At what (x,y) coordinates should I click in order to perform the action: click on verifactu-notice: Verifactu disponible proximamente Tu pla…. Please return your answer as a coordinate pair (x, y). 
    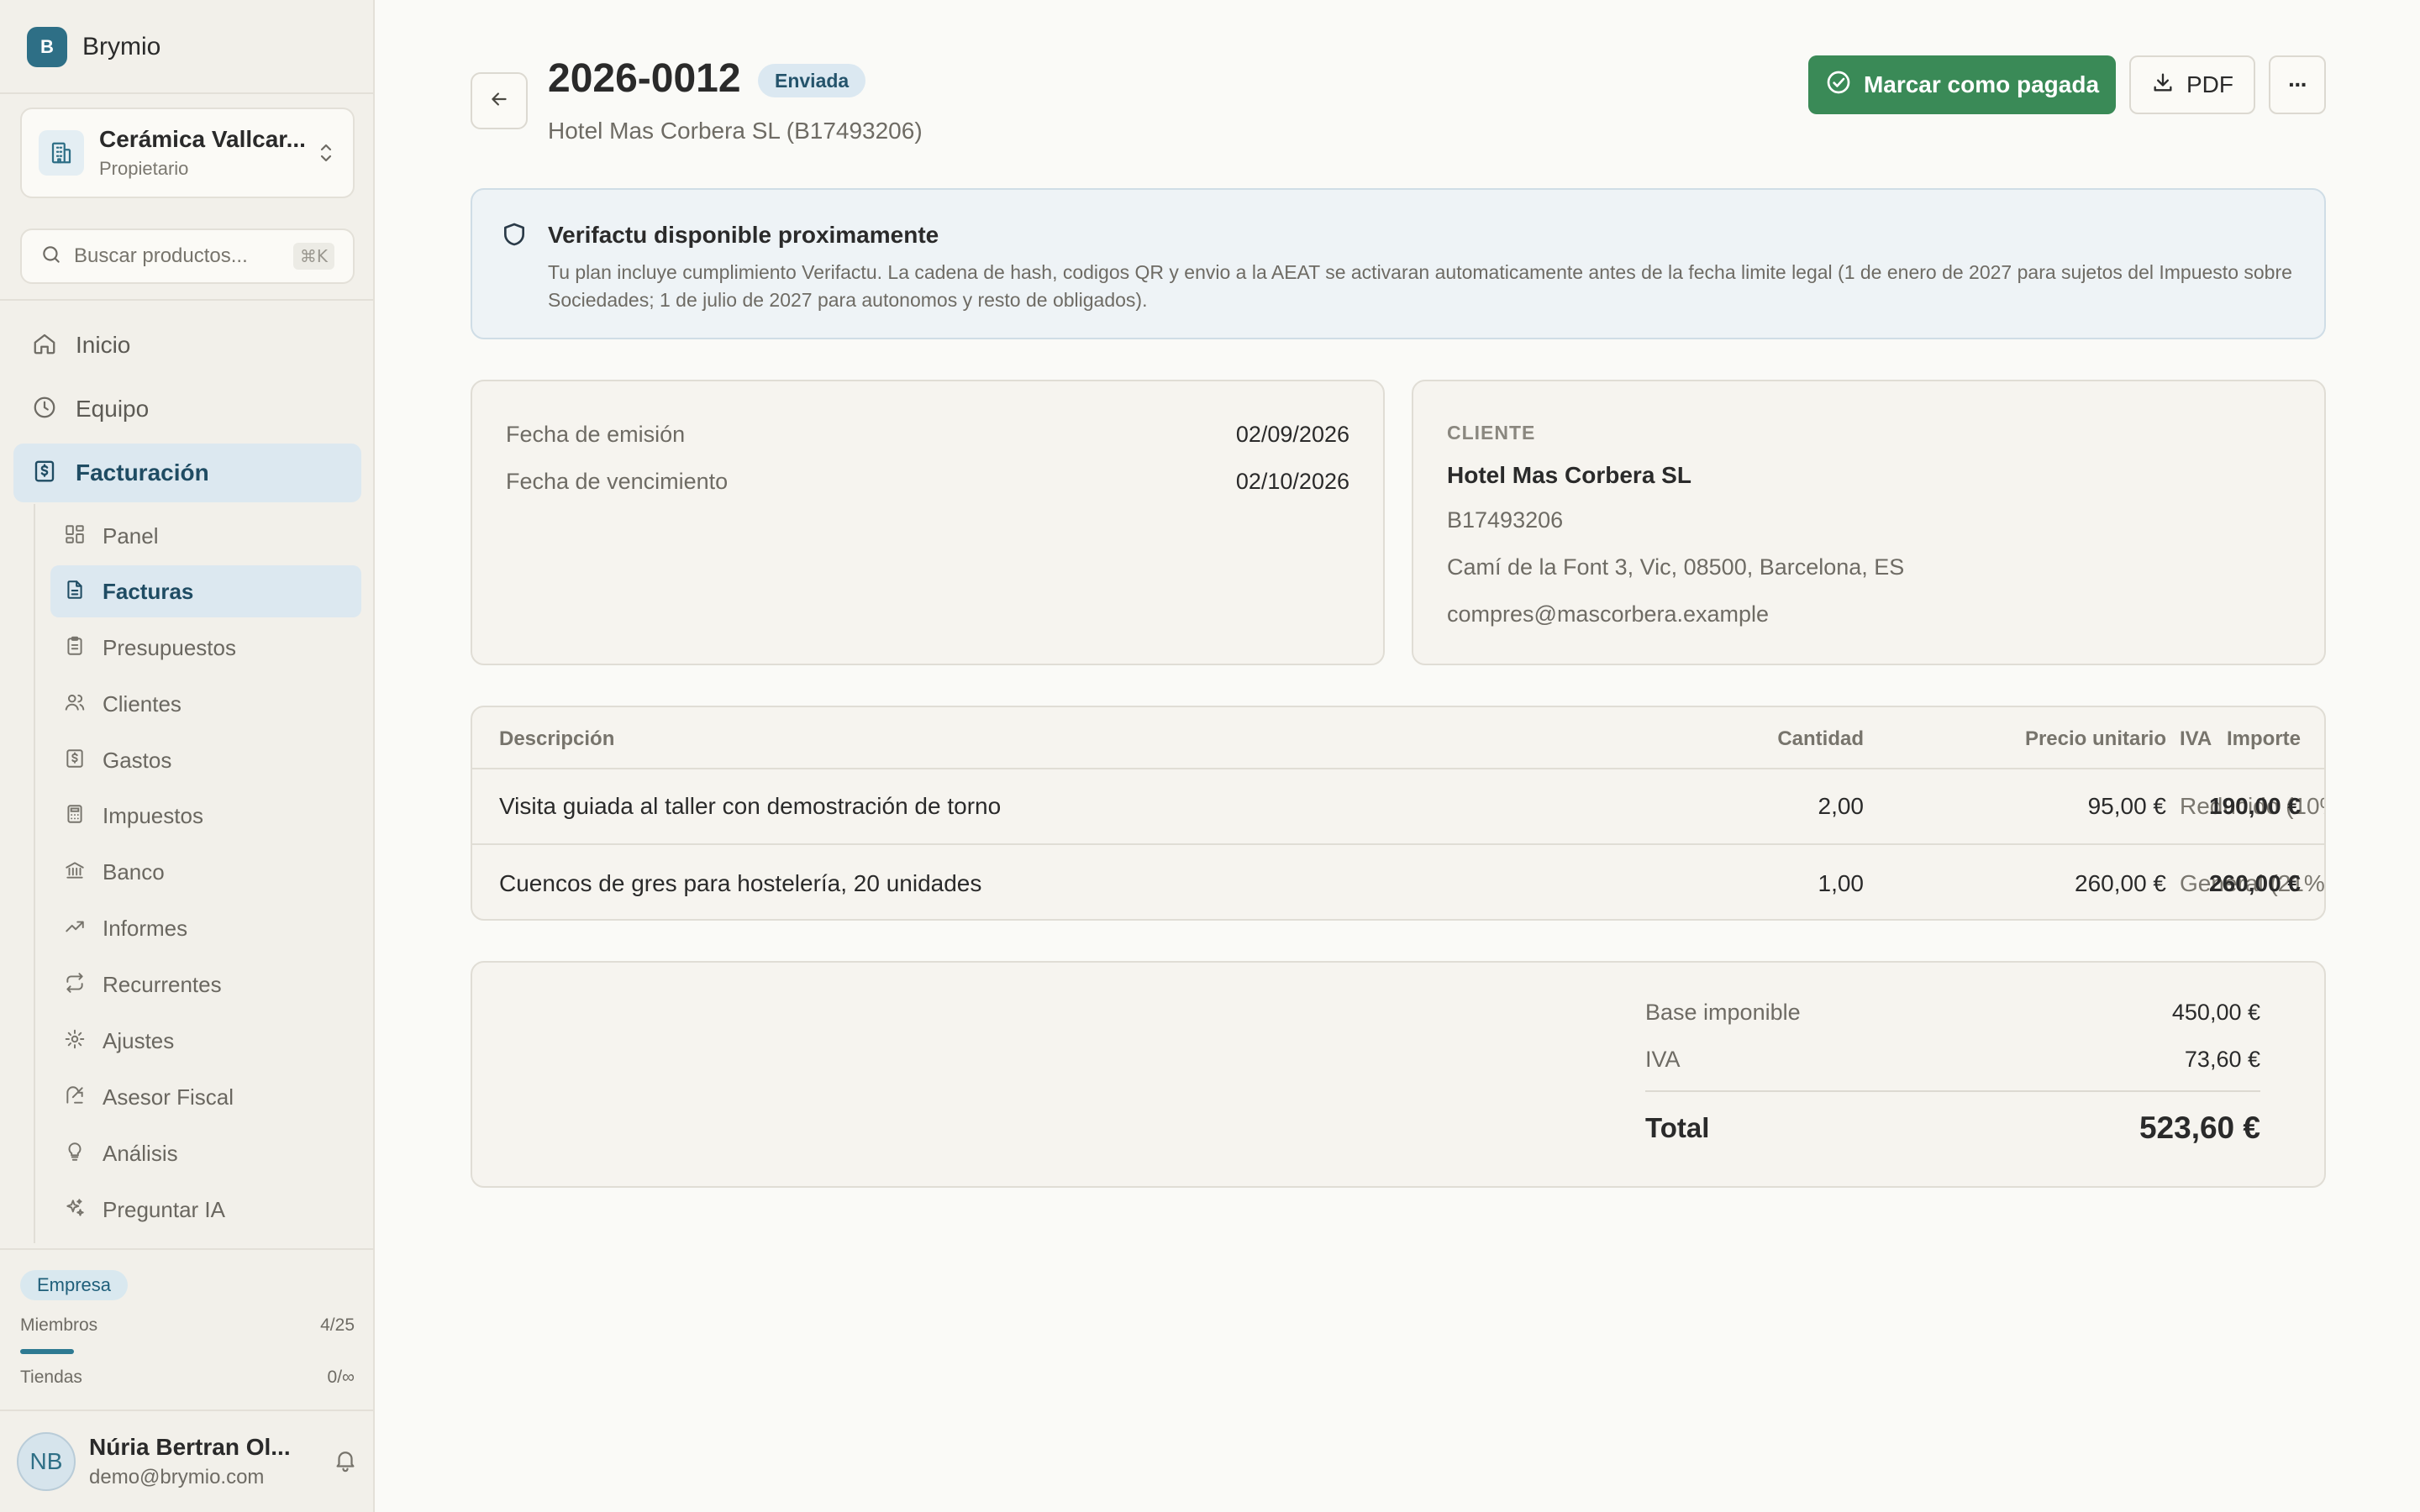
    Looking at the image, I should click on (1398, 263).